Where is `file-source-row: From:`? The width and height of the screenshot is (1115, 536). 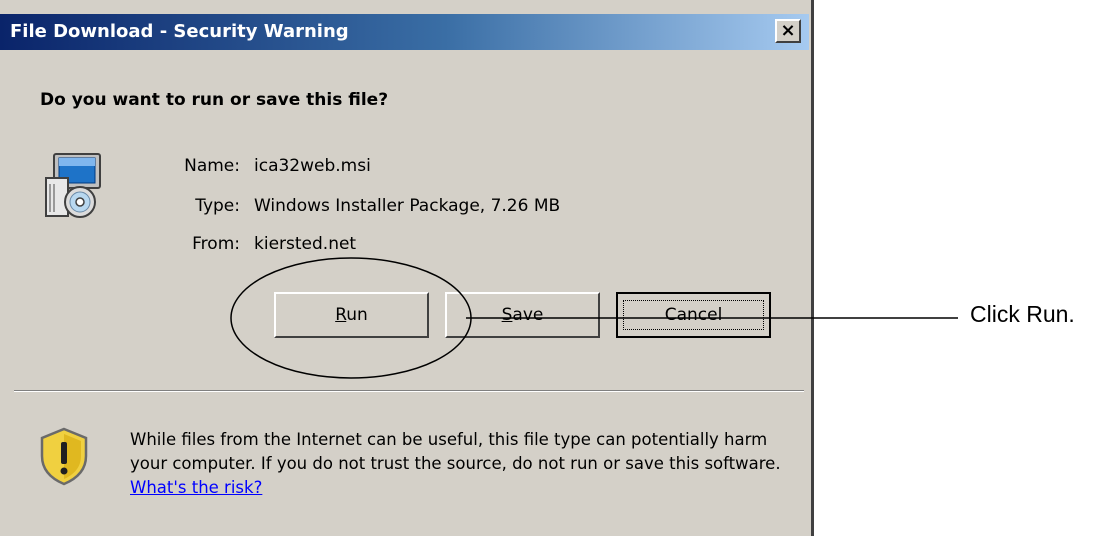
file-source-row: From: is located at coordinates (120, 246).